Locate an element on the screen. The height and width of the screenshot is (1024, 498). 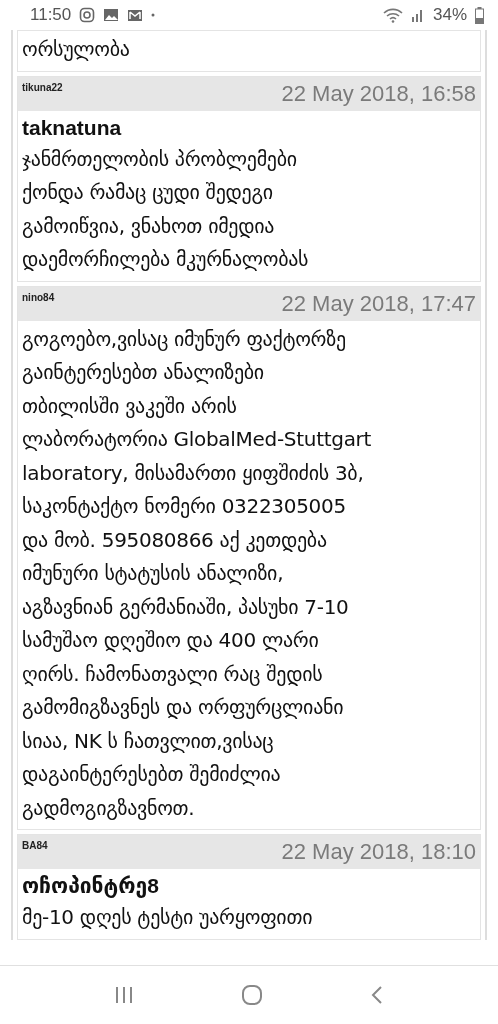
home-icon is located at coordinates (252, 995).